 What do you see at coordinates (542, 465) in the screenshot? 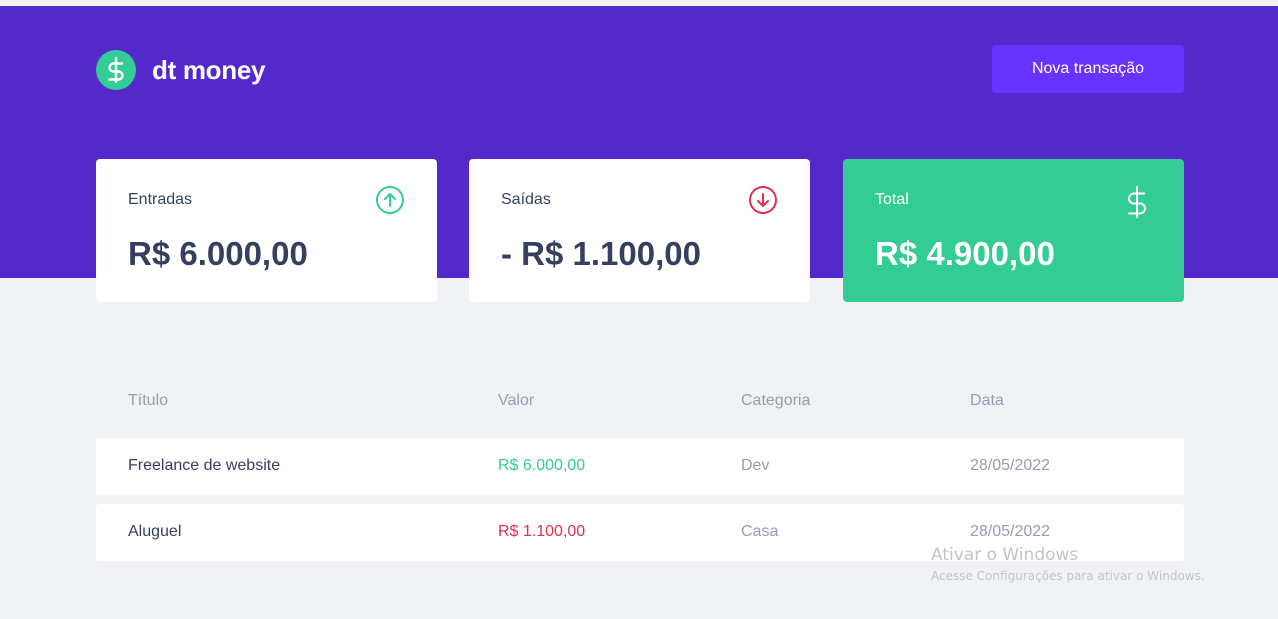
I see `transaction-amount: R$ 6.000,00` at bounding box center [542, 465].